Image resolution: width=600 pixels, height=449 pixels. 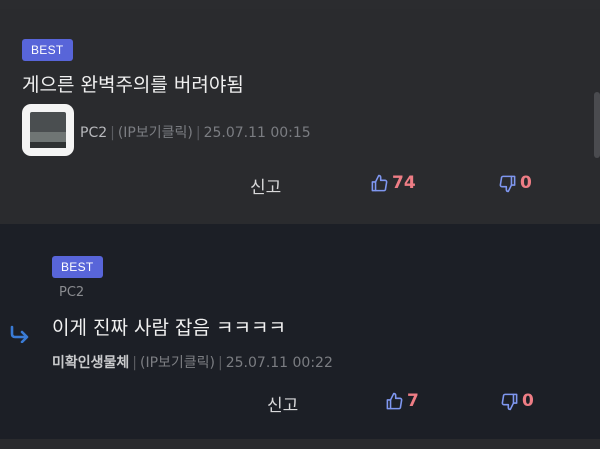 I want to click on comment-text: 이게 진짜 사람 잡음 ㅋㅋㅋㅋ, so click(x=169, y=328).